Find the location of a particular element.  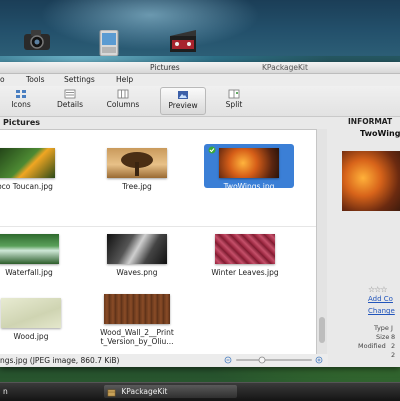

location-bar: Pictures is located at coordinates (160, 123).